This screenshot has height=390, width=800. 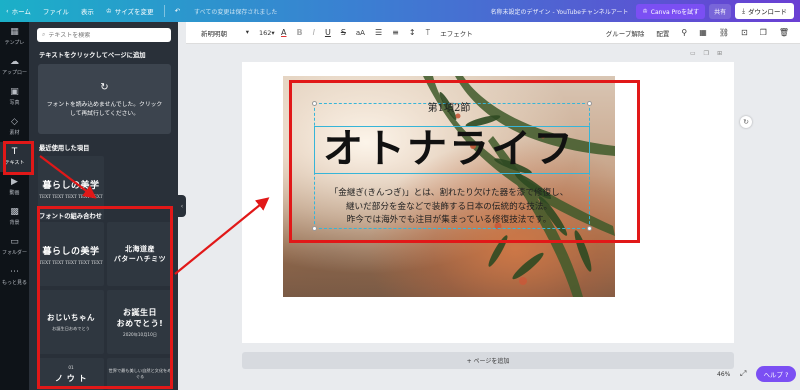 What do you see at coordinates (328, 32) in the screenshot?
I see `underline-button: U` at bounding box center [328, 32].